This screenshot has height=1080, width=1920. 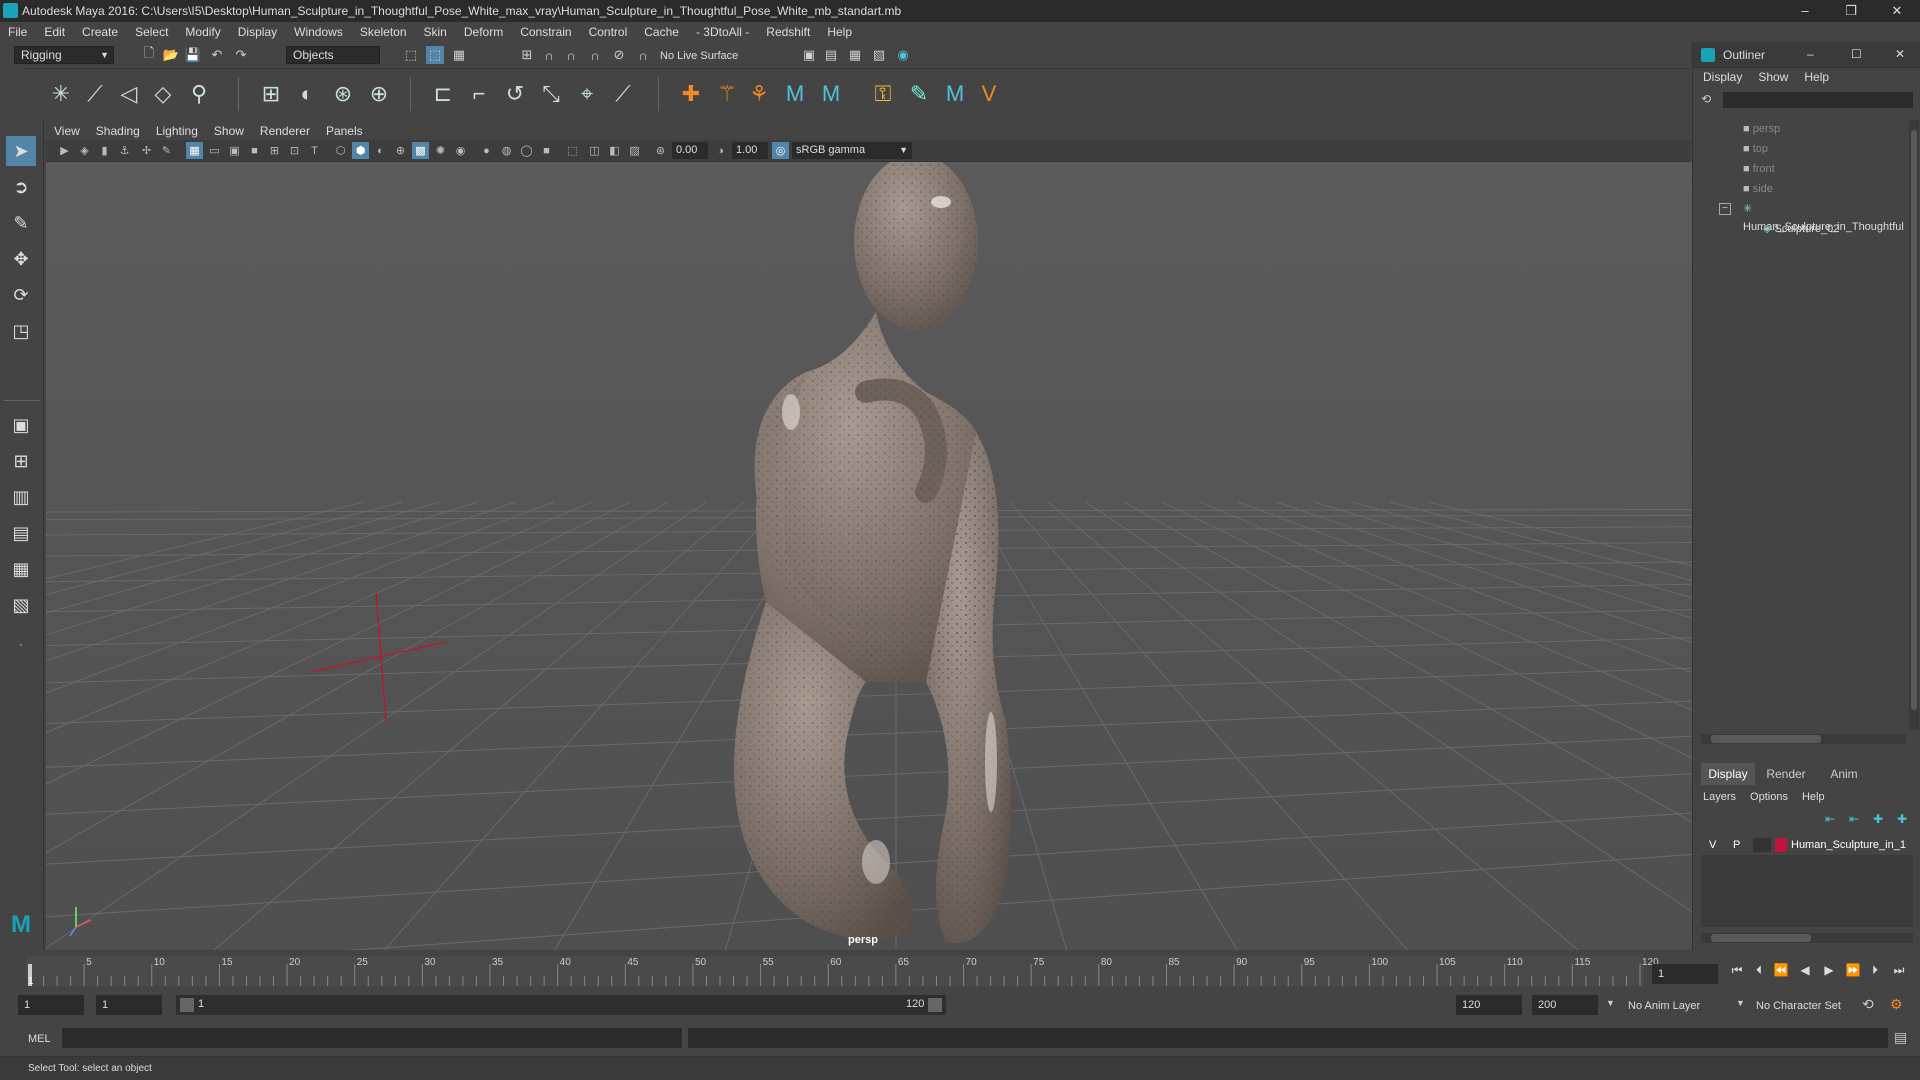 What do you see at coordinates (217, 55) in the screenshot?
I see `undo-icon: ↶` at bounding box center [217, 55].